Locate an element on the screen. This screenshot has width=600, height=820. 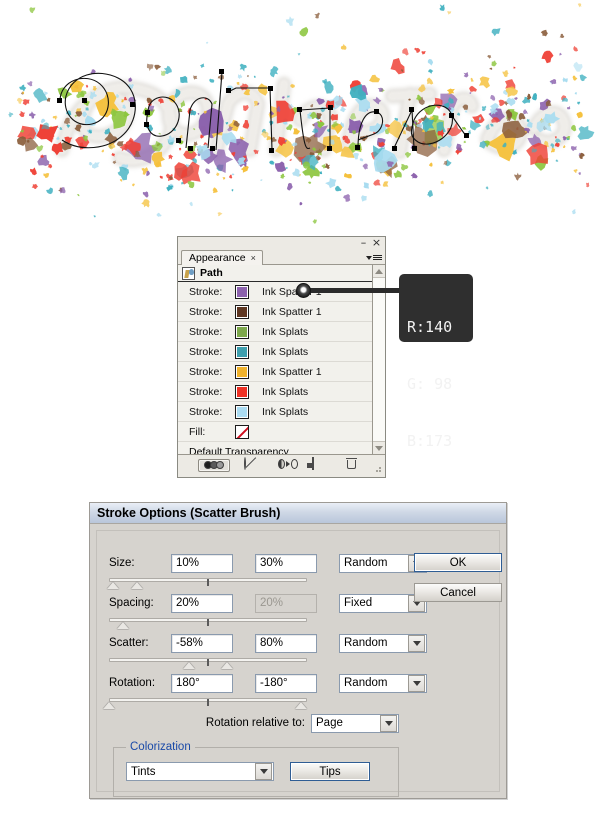
appearance-target-row: Path is located at coordinates (275, 273).